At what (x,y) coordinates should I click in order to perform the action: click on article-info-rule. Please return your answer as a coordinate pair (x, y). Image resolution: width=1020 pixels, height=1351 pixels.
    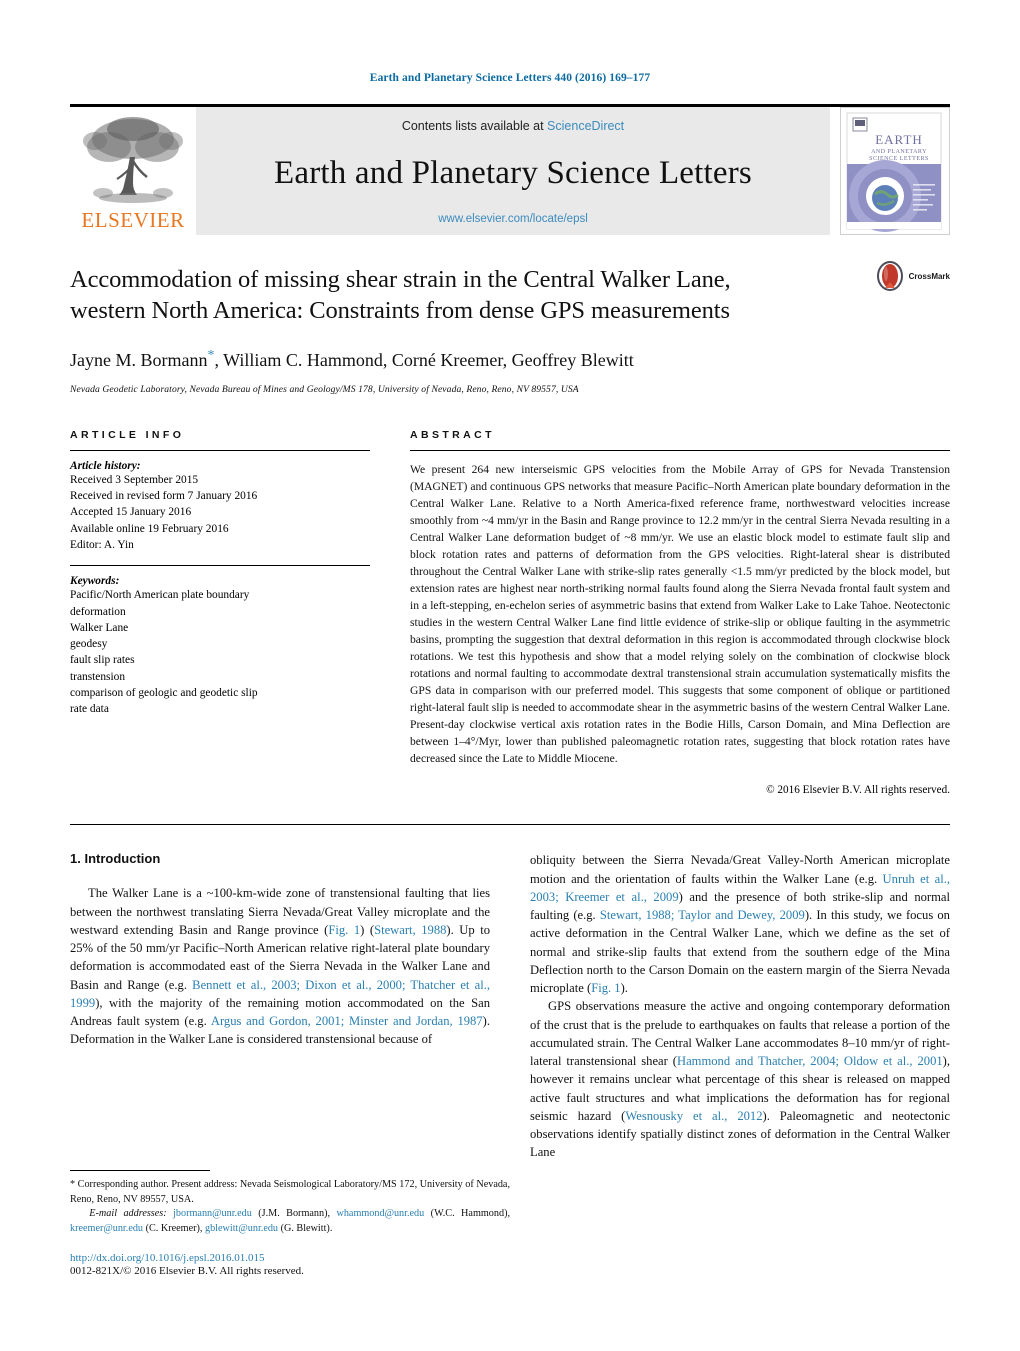
    Looking at the image, I should click on (220, 450).